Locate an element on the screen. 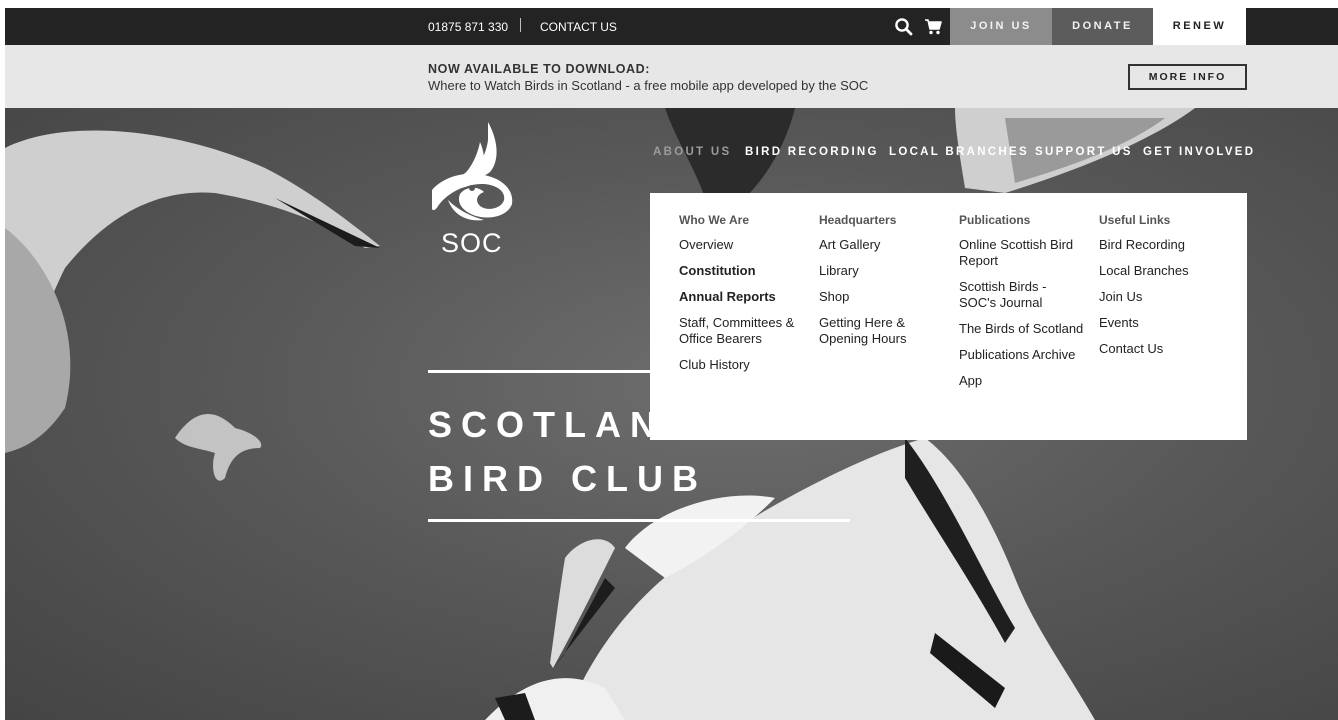  menu-item-art-gallery: Art Gallery is located at coordinates (881, 245).